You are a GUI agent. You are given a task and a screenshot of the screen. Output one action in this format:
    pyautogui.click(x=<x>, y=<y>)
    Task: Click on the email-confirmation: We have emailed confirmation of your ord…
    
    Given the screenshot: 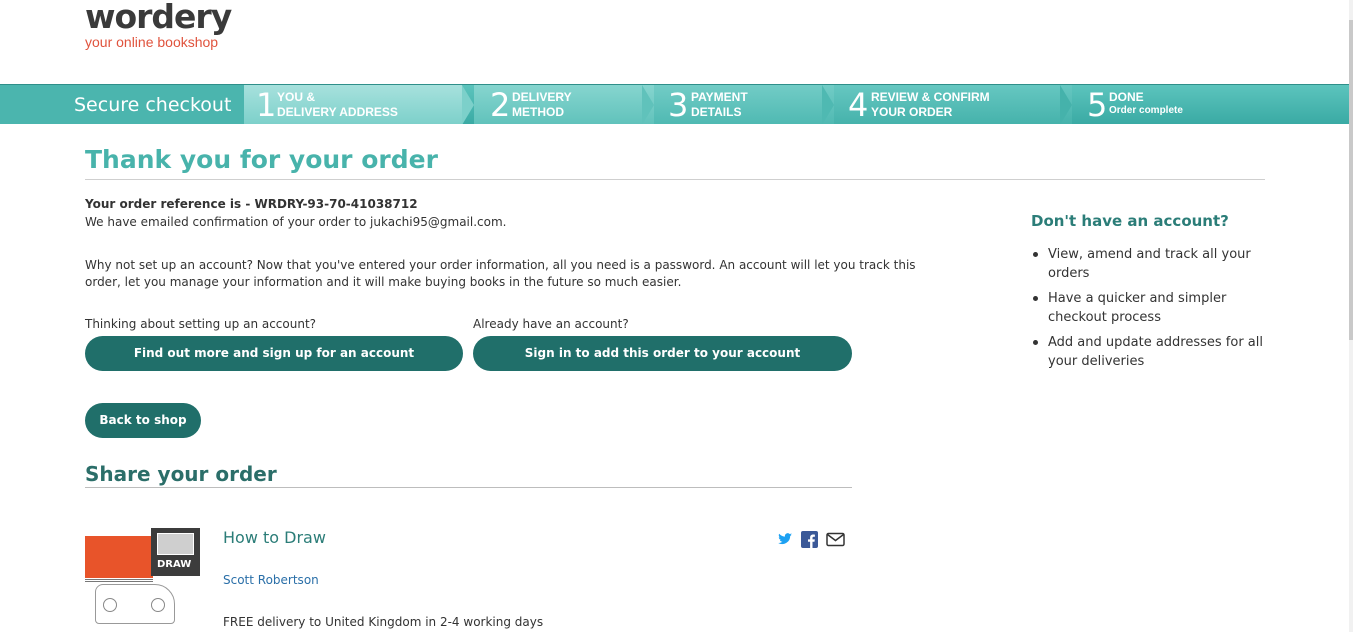 What is the action you would take?
    pyautogui.click(x=296, y=222)
    